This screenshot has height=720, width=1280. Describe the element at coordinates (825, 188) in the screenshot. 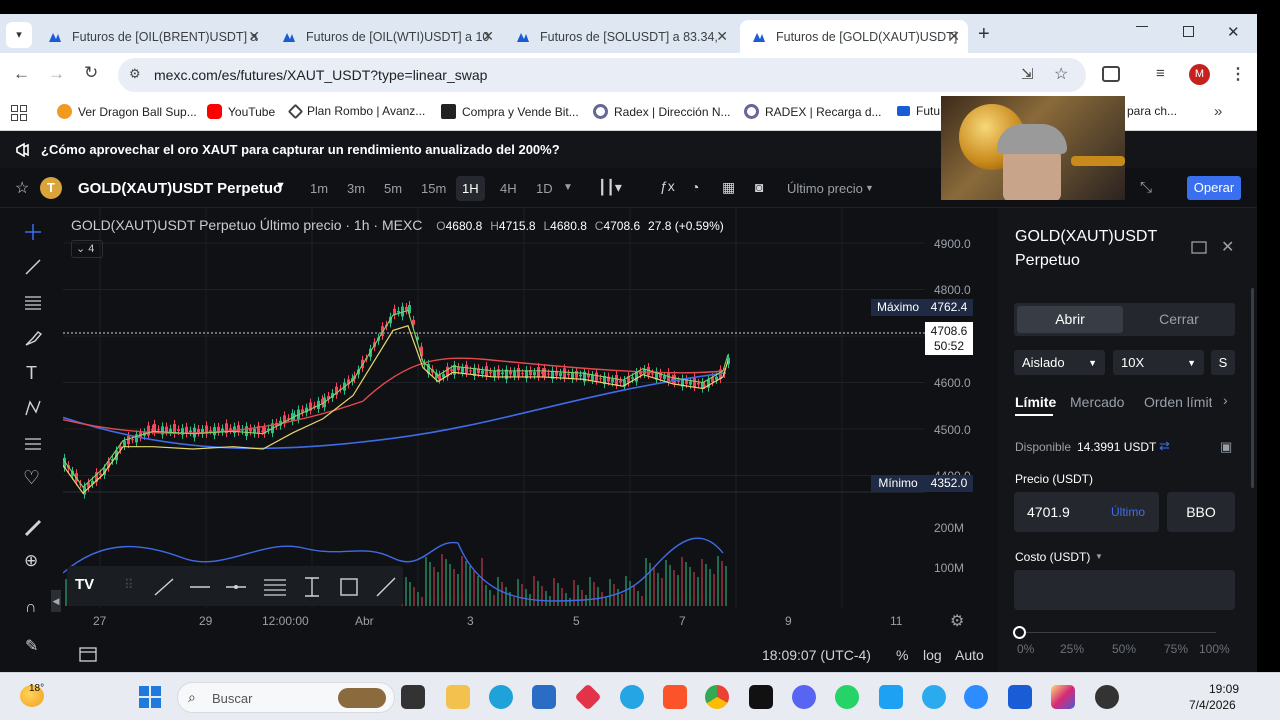

I see `price-type-select: Último precio` at that location.